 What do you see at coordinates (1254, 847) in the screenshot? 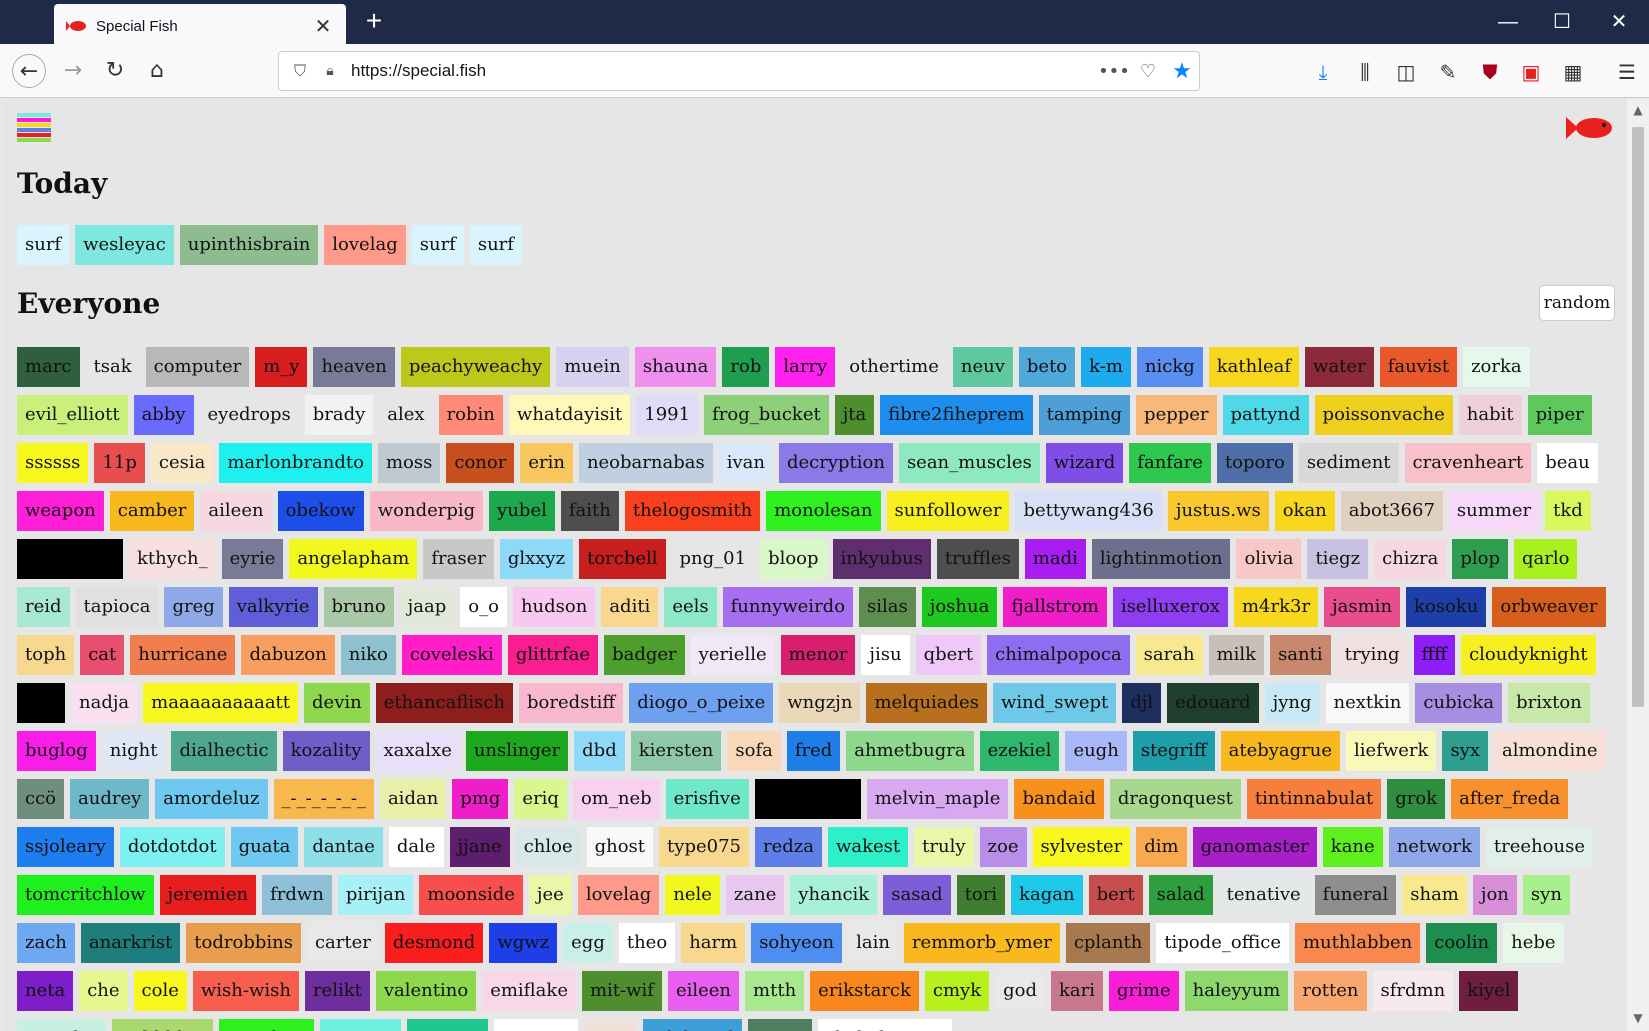
I see `user-chip: ganomaster` at bounding box center [1254, 847].